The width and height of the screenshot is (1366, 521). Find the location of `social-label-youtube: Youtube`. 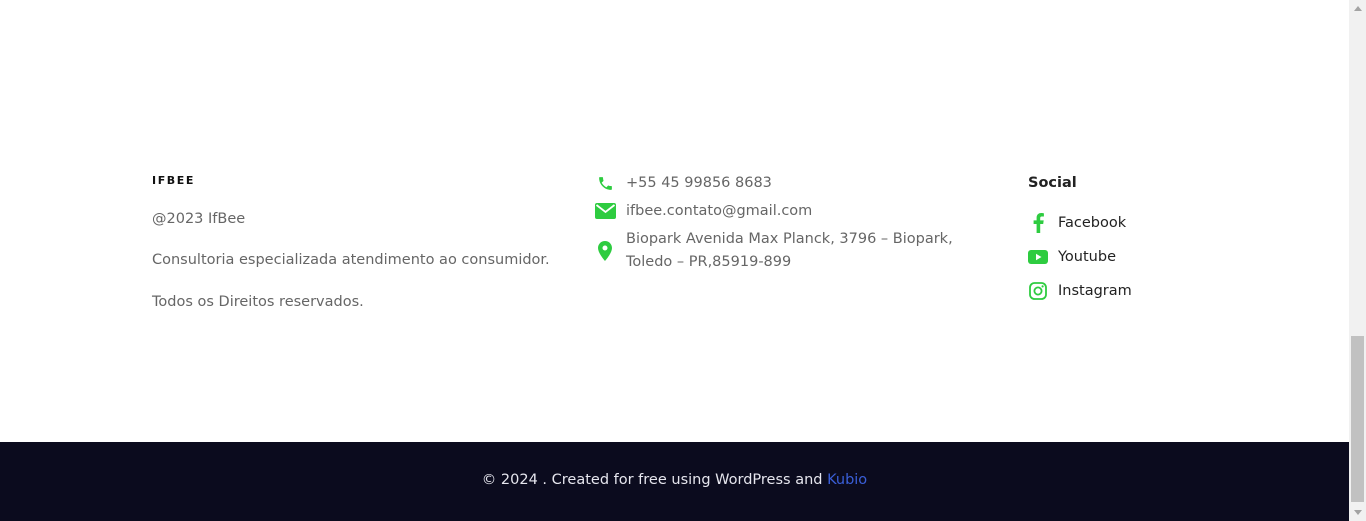

social-label-youtube: Youtube is located at coordinates (1087, 257).